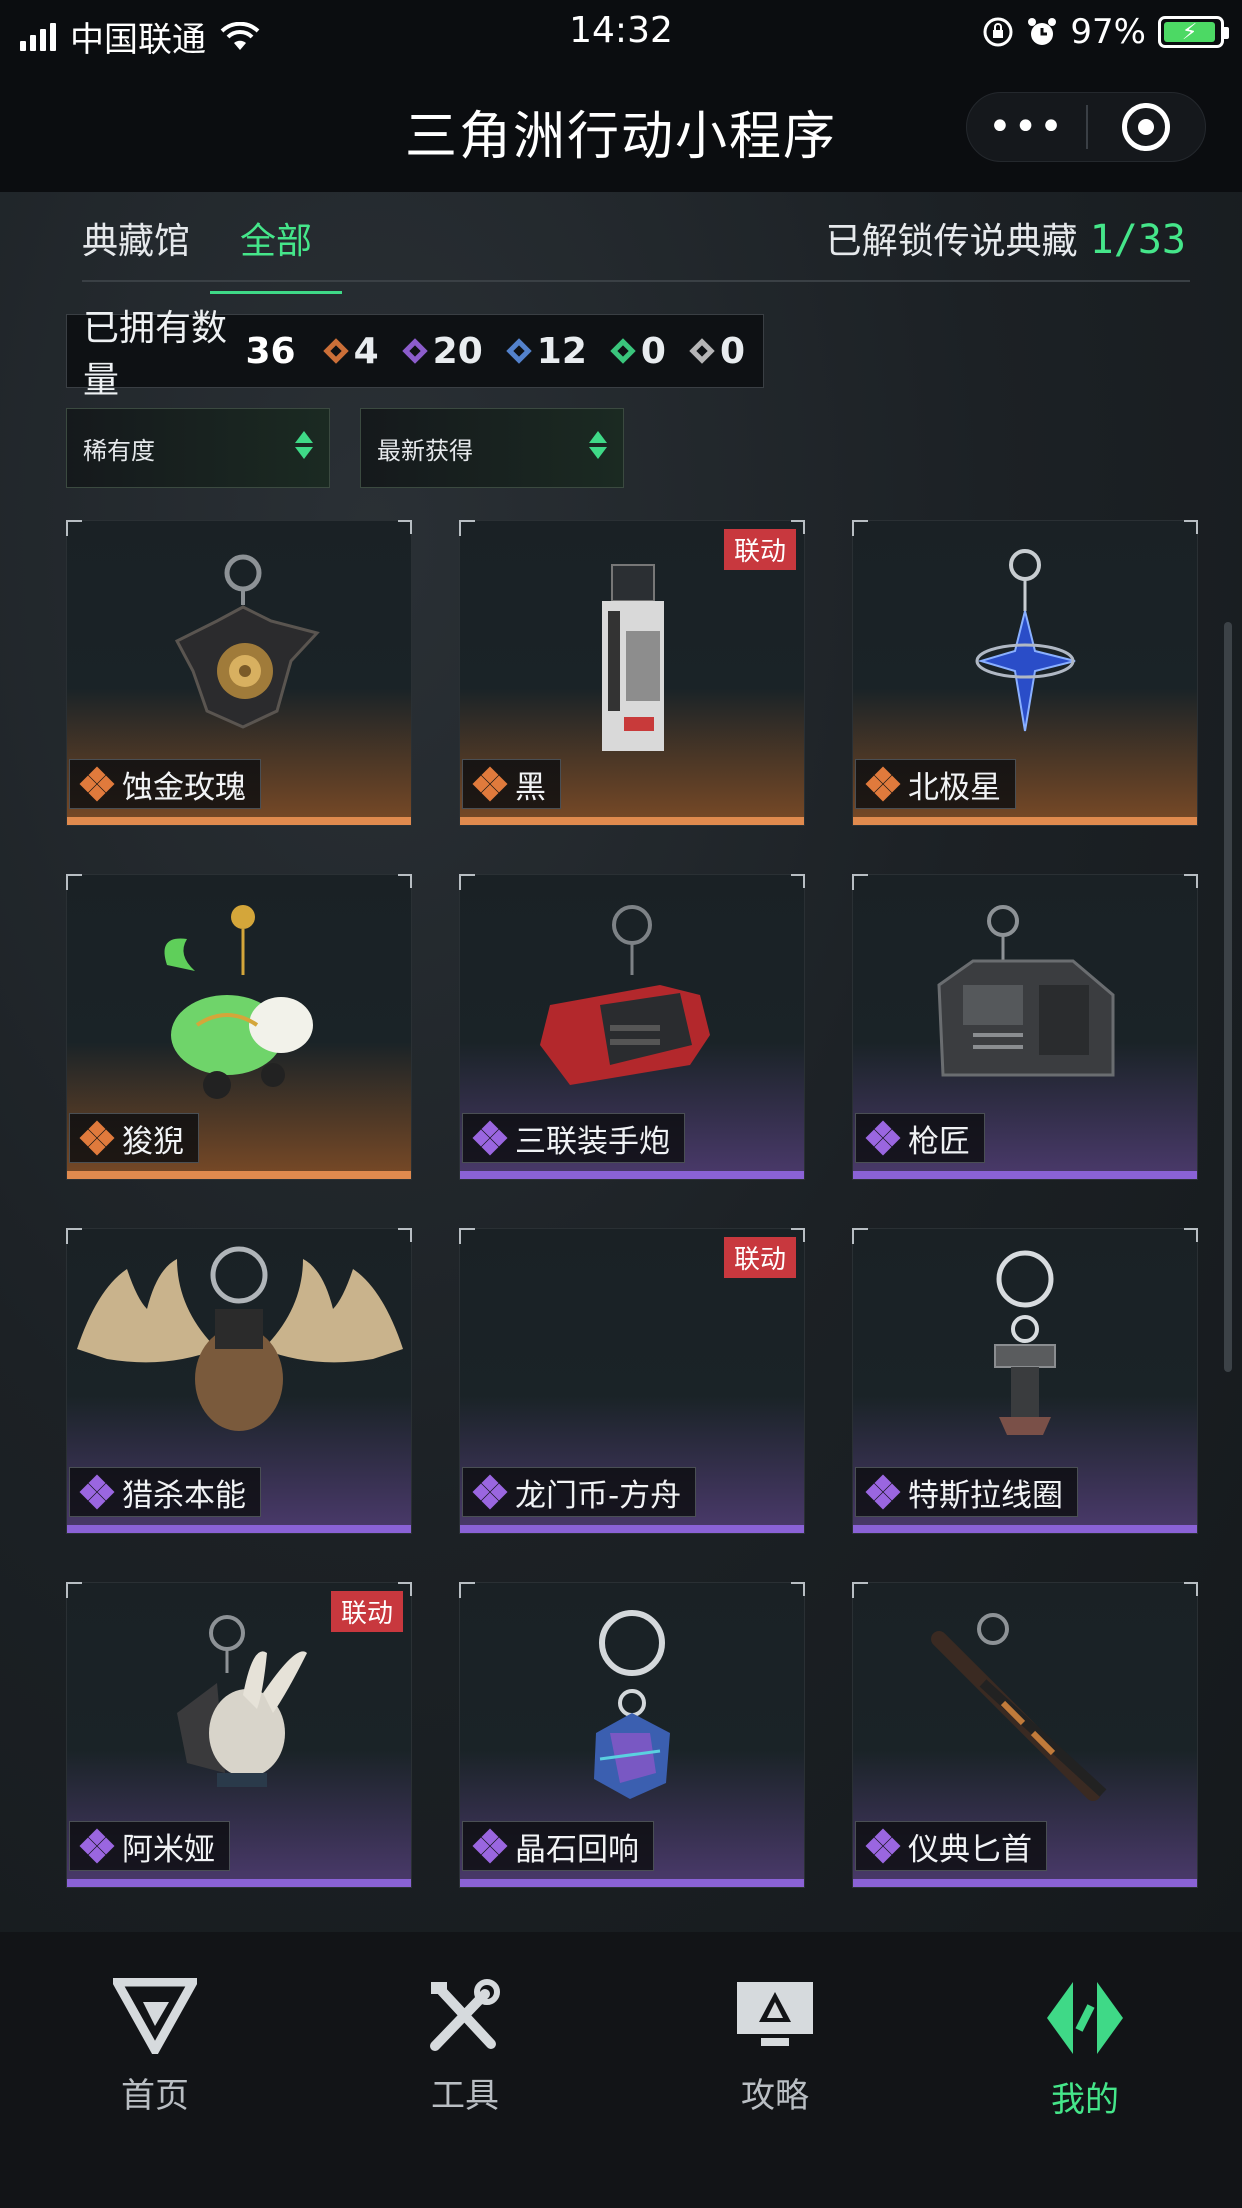 The width and height of the screenshot is (1242, 2208). Describe the element at coordinates (168, 1849) in the screenshot. I see `item-name: 阿米娅` at that location.